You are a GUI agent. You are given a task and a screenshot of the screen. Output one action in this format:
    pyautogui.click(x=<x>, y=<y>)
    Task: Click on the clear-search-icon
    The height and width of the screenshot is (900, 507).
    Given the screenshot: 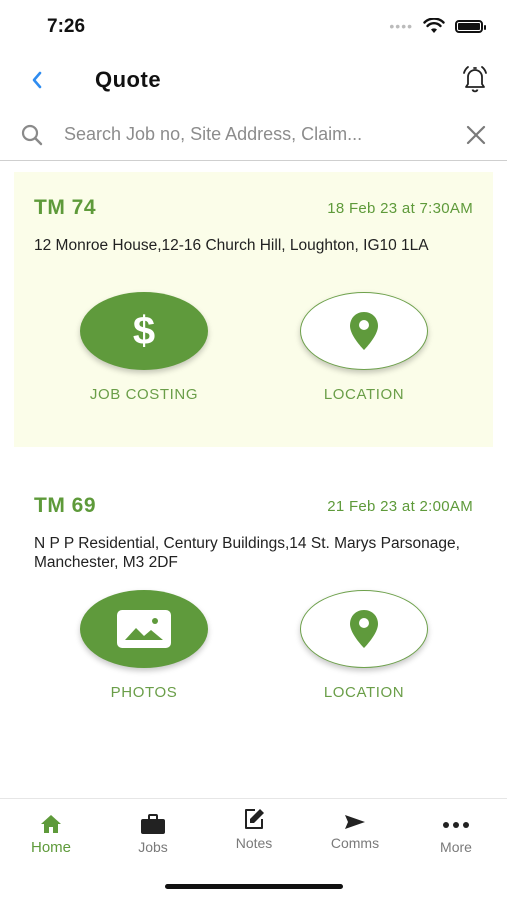 What is the action you would take?
    pyautogui.click(x=476, y=135)
    